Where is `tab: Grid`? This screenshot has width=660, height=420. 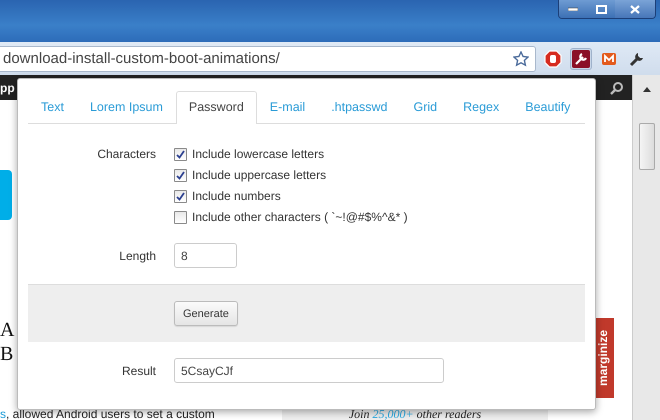
tab: Grid is located at coordinates (425, 107).